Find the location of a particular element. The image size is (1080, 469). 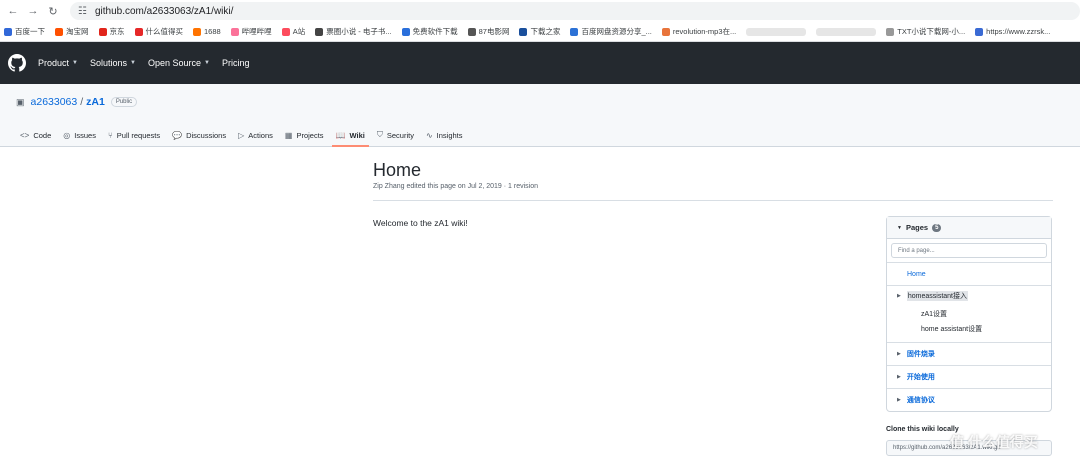

page-group-homeassistant: ▶ homeassistant接入 is located at coordinates (969, 295).